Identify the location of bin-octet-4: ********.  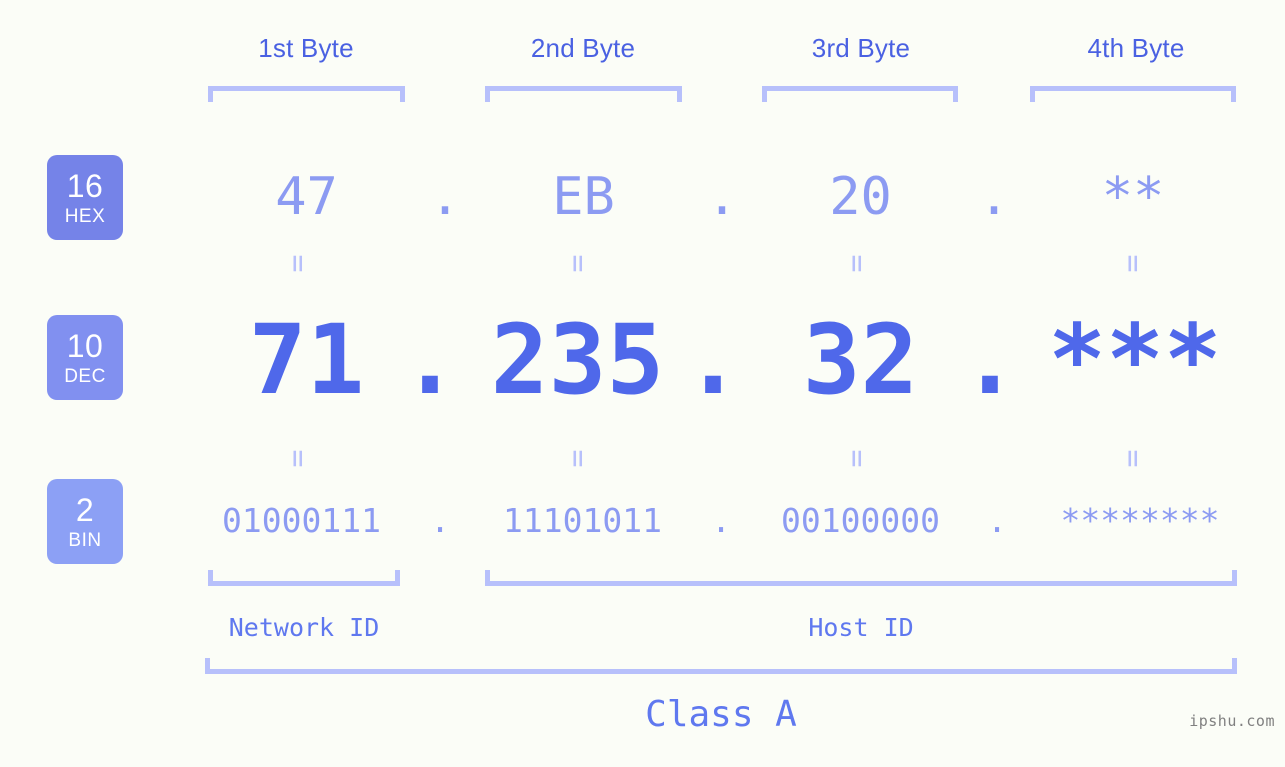
(1140, 520).